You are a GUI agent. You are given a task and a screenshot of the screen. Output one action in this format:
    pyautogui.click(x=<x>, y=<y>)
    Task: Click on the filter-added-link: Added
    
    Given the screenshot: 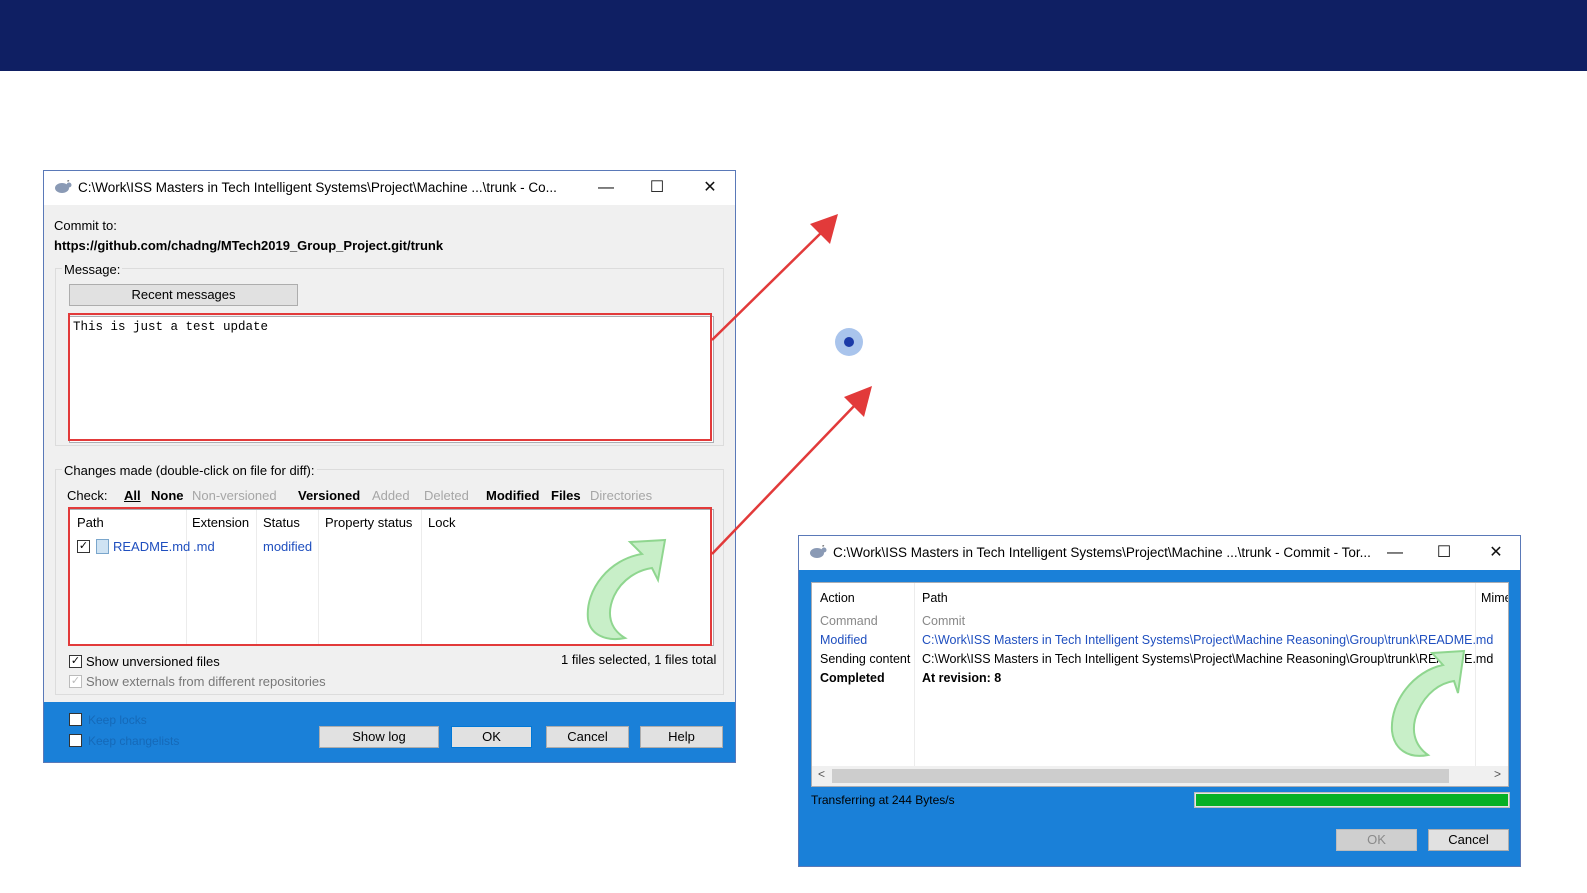 What is the action you would take?
    pyautogui.click(x=391, y=495)
    